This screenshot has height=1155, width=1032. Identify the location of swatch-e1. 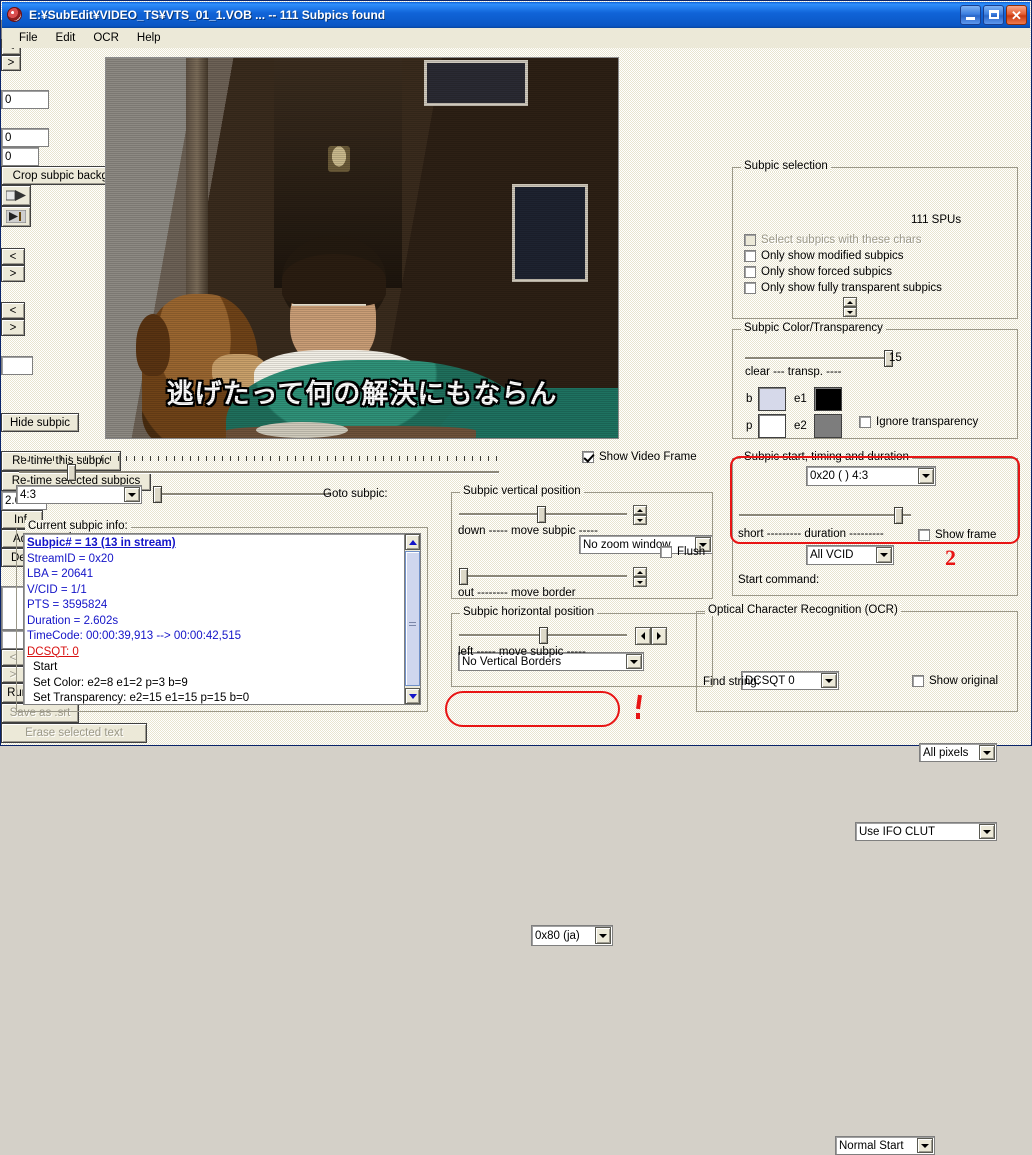
(828, 399).